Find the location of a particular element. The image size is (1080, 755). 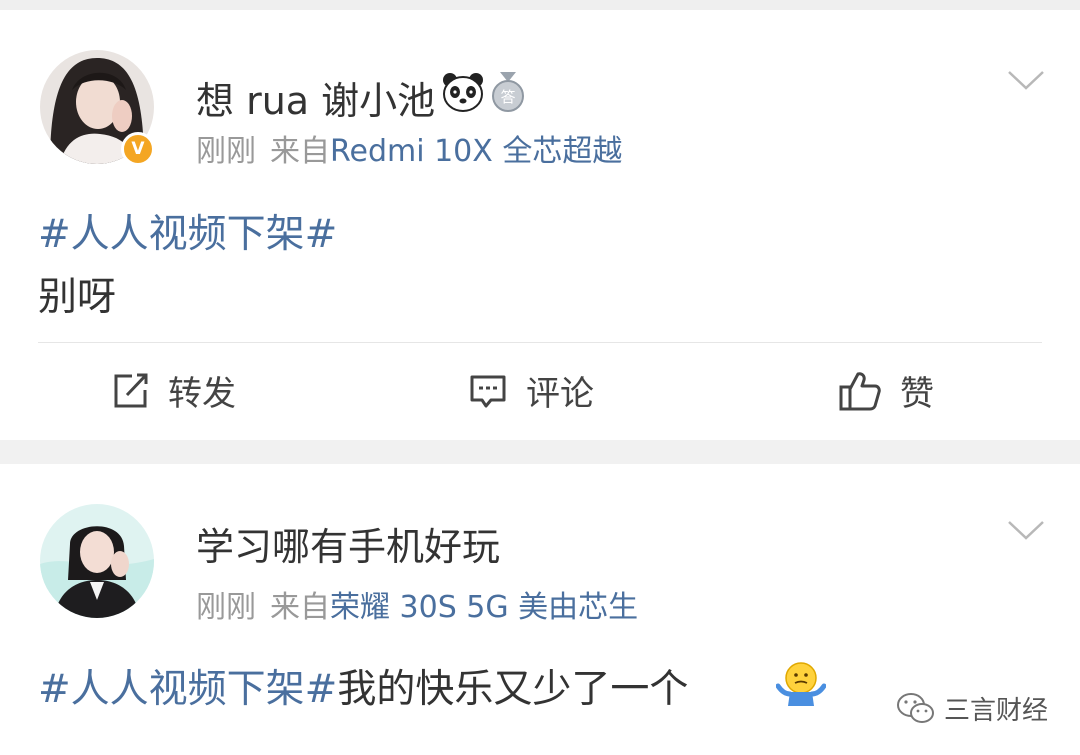

repost-button: 转发 is located at coordinates (173, 390).